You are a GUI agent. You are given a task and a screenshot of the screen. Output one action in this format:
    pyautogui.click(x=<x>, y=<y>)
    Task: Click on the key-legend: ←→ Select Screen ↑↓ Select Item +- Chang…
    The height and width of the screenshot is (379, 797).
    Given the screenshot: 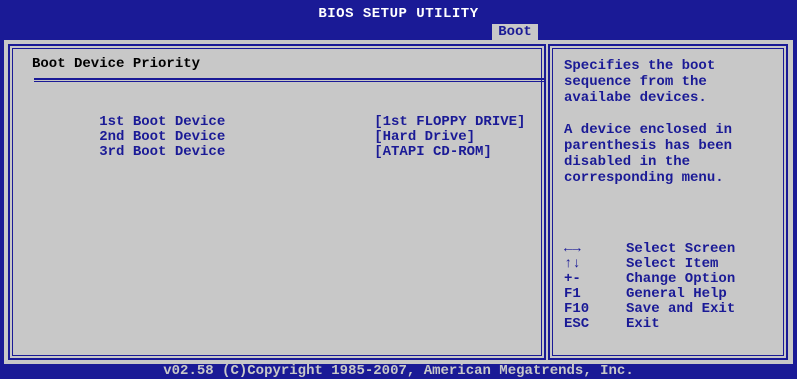 What is the action you would take?
    pyautogui.click(x=674, y=287)
    